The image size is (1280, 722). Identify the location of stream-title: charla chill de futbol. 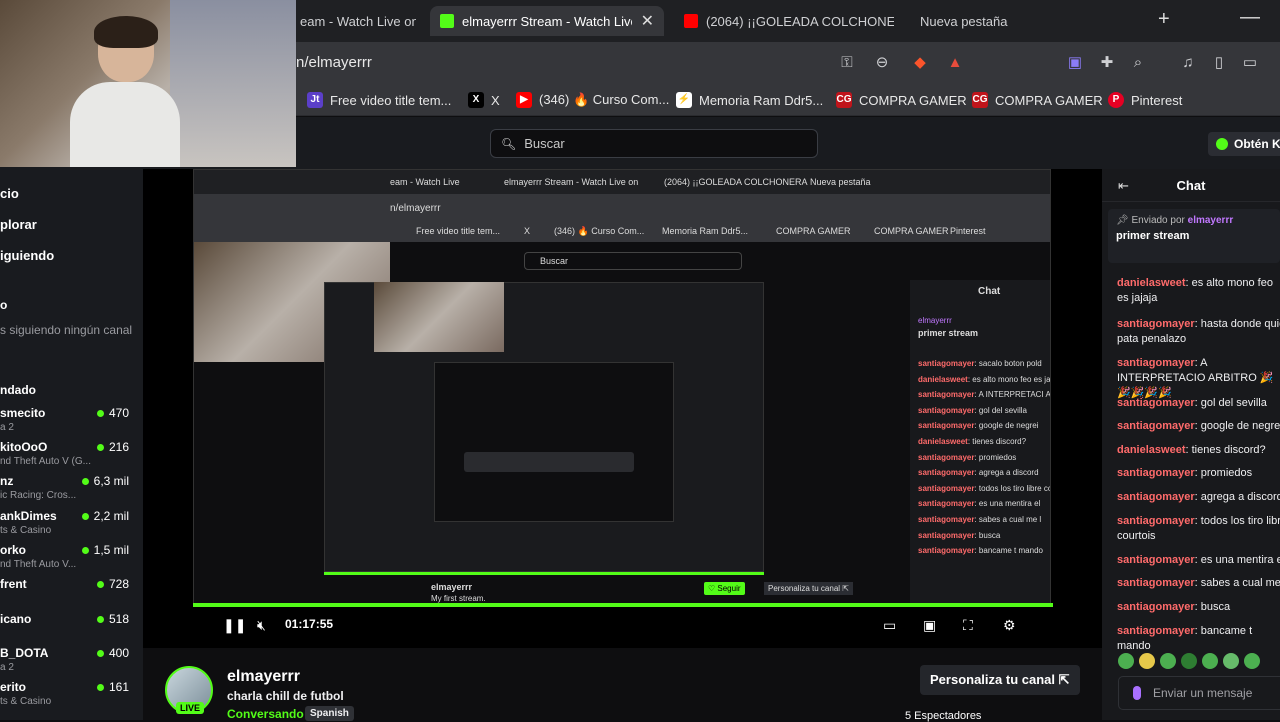
(285, 696).